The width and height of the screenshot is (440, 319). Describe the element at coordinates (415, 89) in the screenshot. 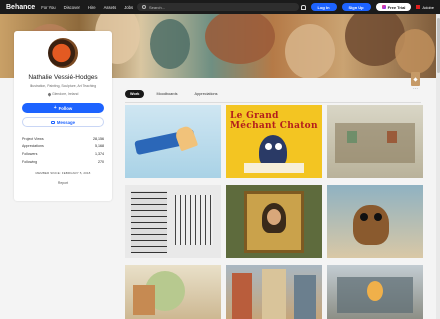

I see `more-options-icon: ⋯` at that location.